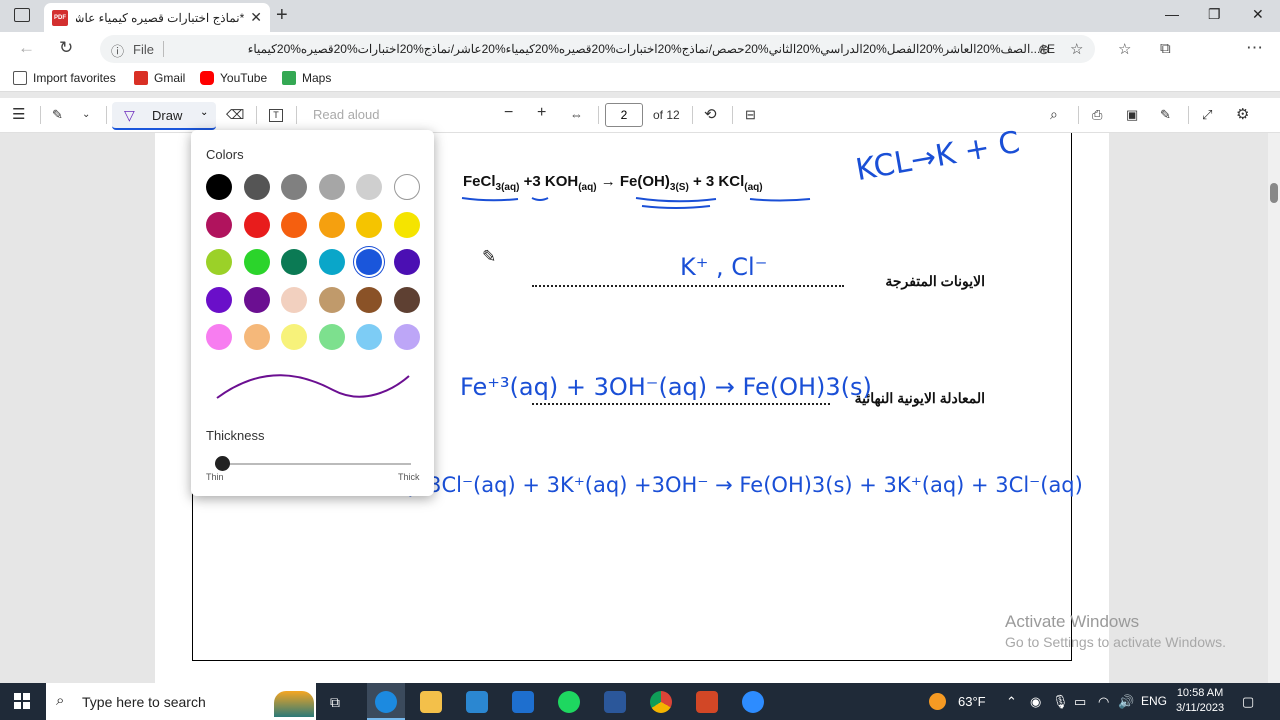 This screenshot has height=720, width=1280. Describe the element at coordinates (157, 17) in the screenshot. I see `browser-tab: PDF *نماذج اختبارات قصيره كيمياء عاشر ✕` at that location.